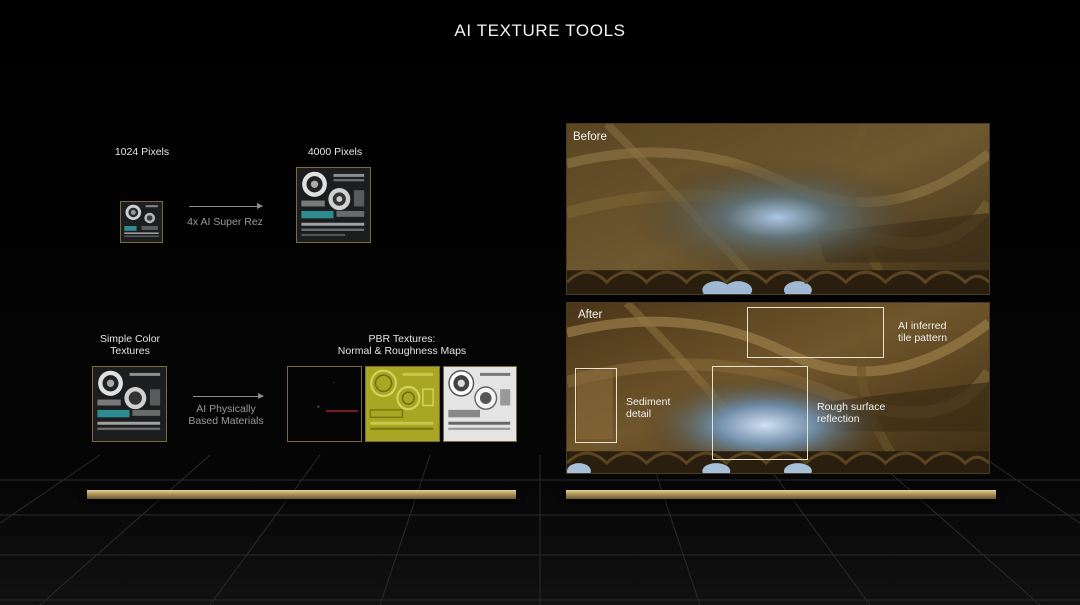 This screenshot has width=1080, height=605. I want to click on roughness-map-thumbnail, so click(324, 404).